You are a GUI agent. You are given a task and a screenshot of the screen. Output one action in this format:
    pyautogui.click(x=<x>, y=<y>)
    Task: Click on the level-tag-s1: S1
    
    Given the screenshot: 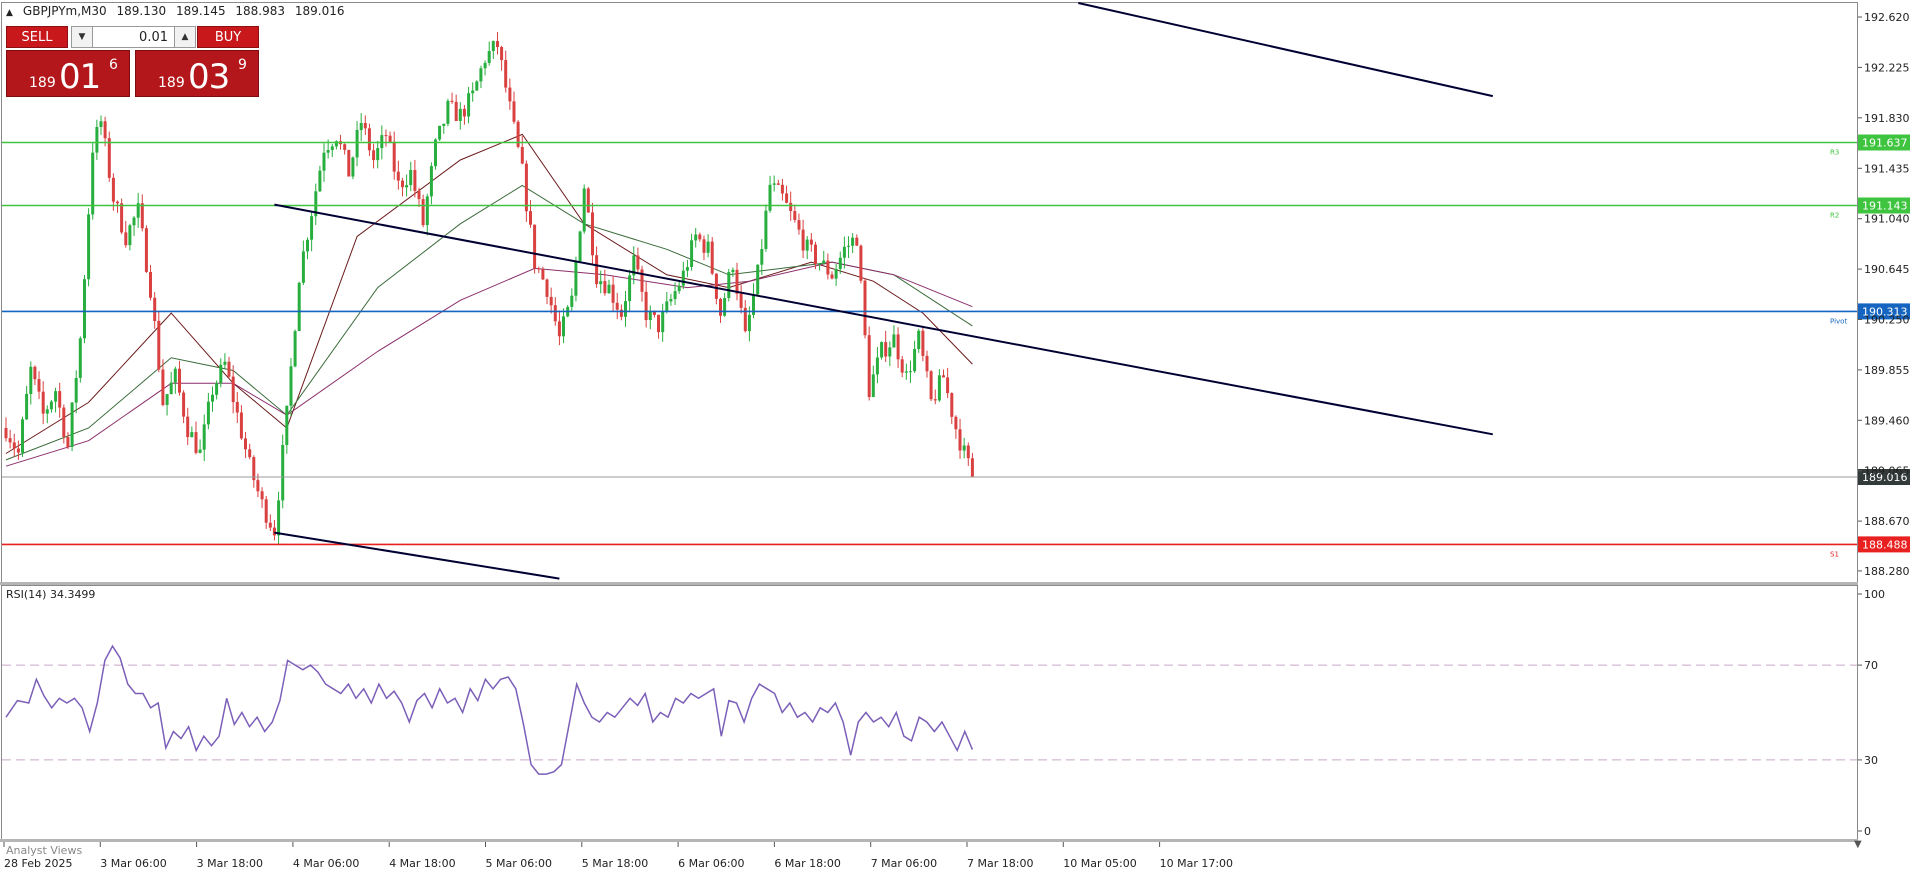 What is the action you would take?
    pyautogui.click(x=1834, y=554)
    